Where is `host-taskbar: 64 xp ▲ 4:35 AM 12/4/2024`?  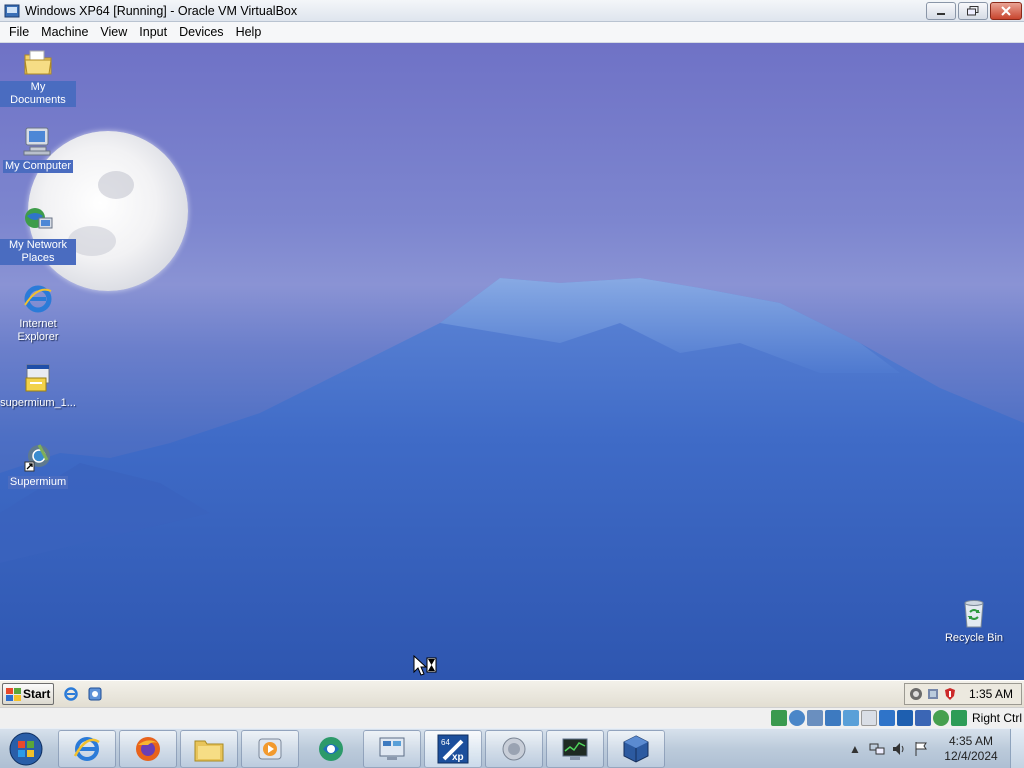 host-taskbar: 64 xp ▲ 4:35 AM 12/4/2024 is located at coordinates (512, 748).